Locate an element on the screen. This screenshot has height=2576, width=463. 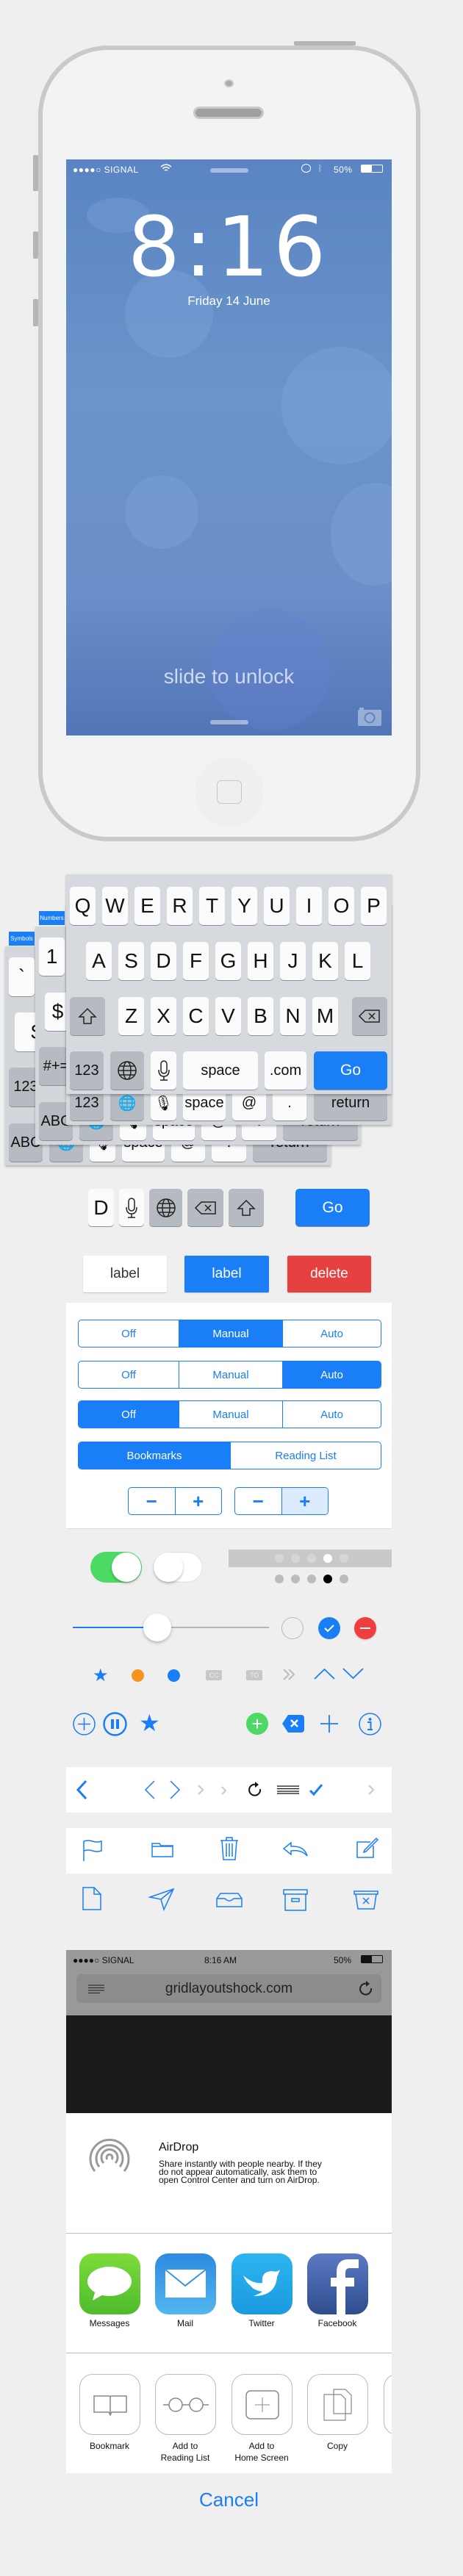
key-f: F is located at coordinates (196, 961).